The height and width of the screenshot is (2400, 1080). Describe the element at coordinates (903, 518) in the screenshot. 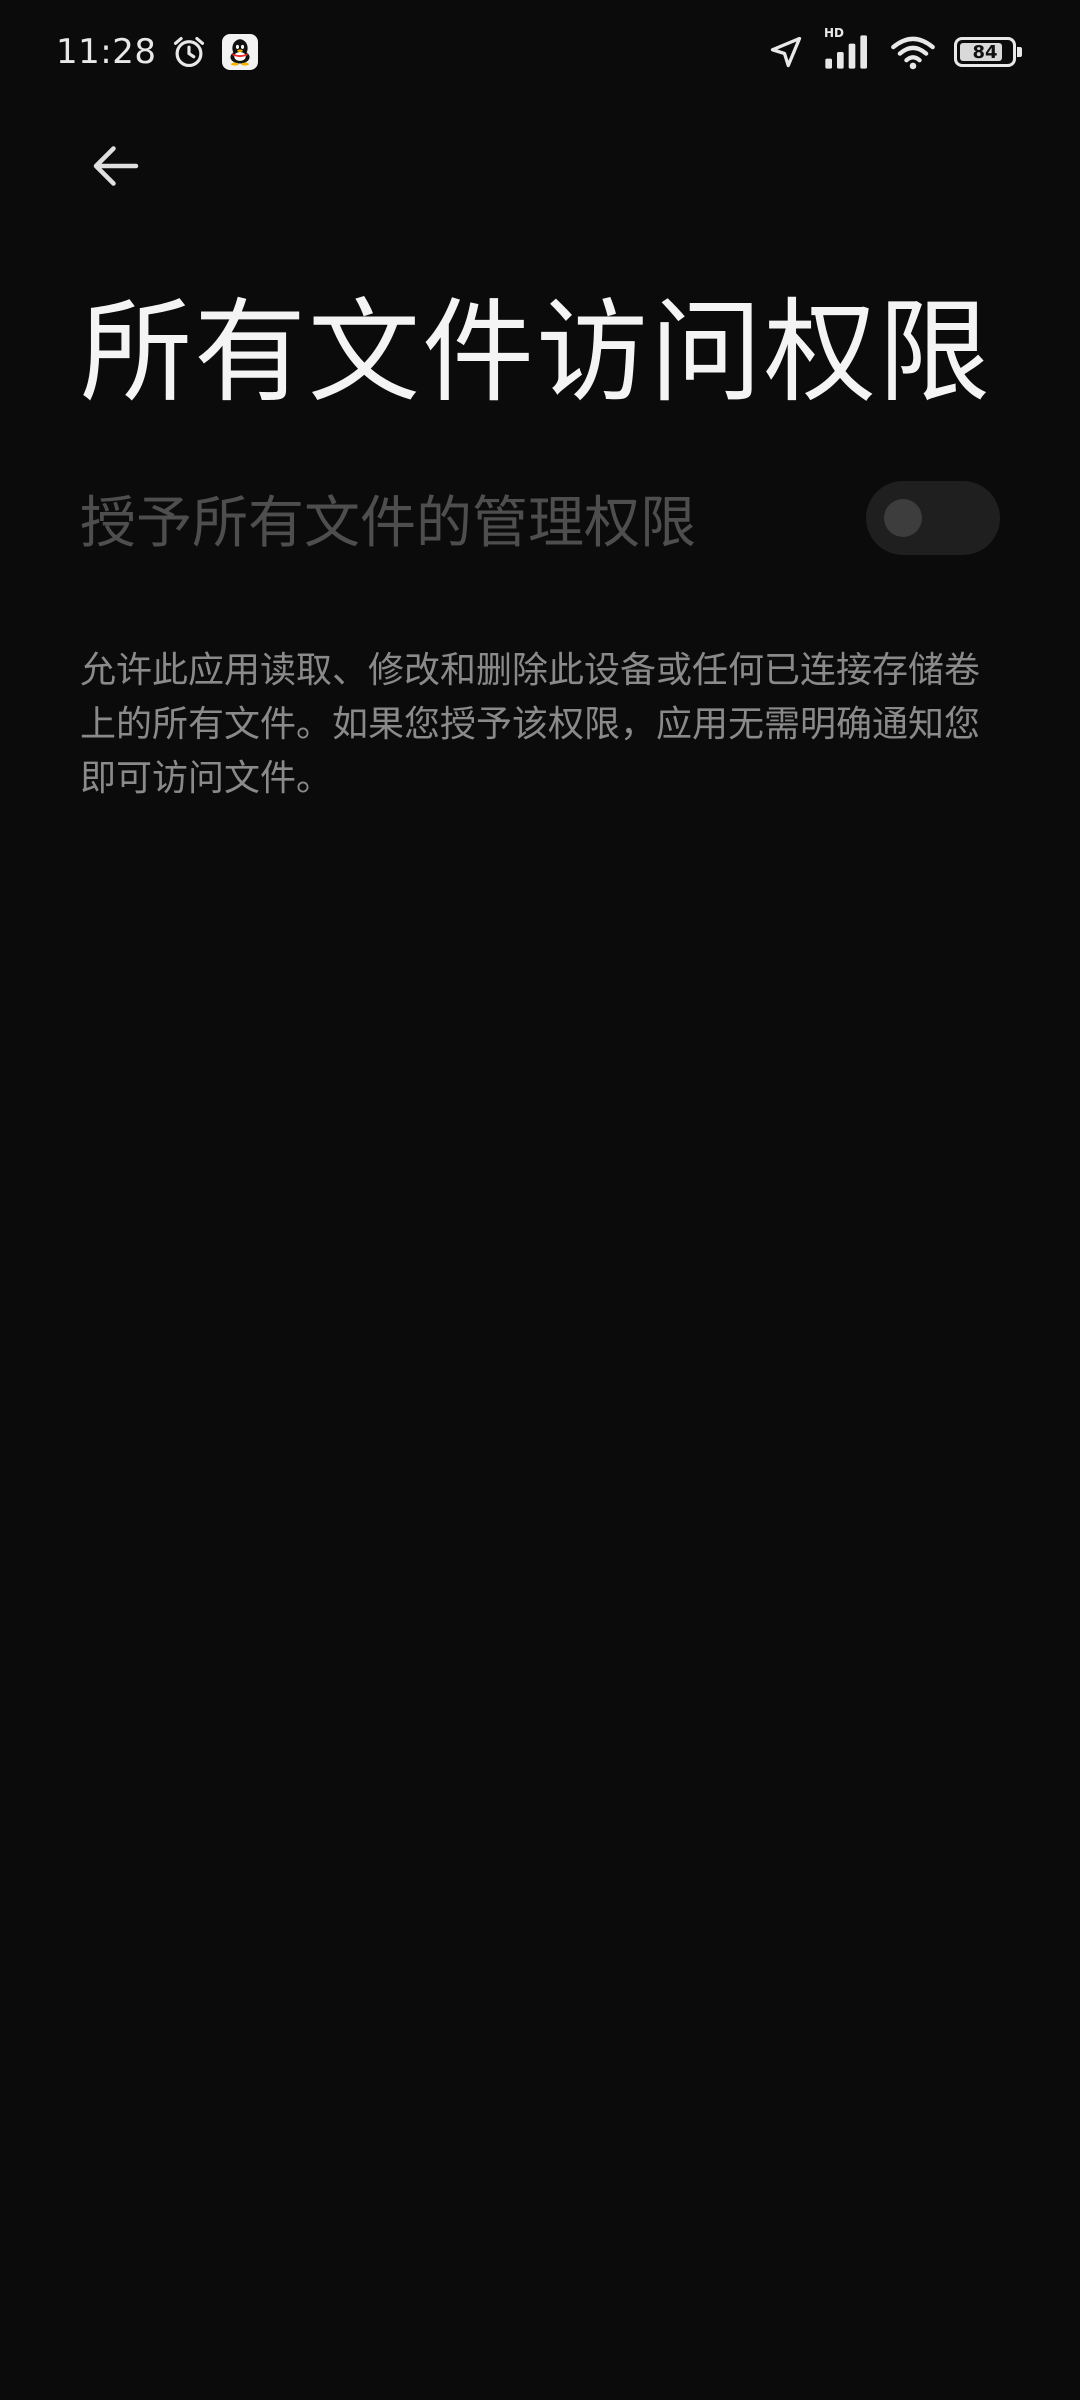

I see `switch-knob` at that location.